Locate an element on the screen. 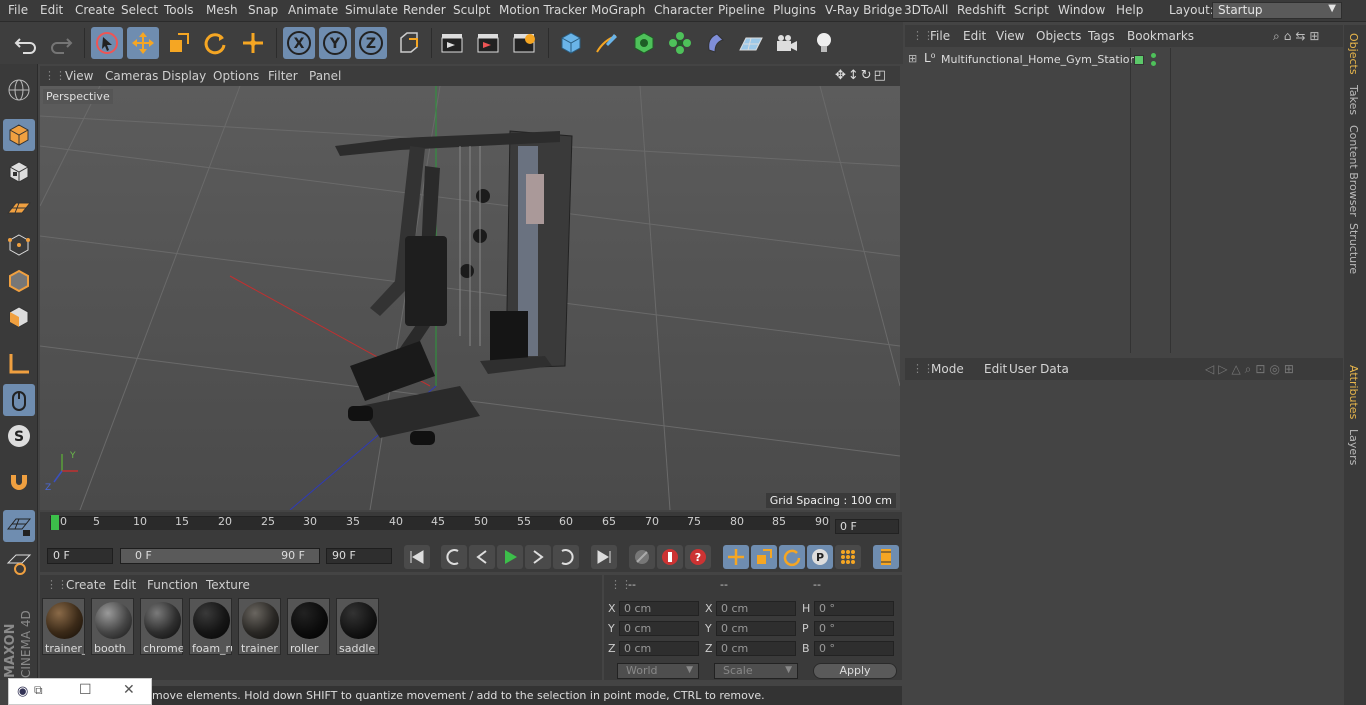  mograph-cloner-button is located at coordinates (680, 43).